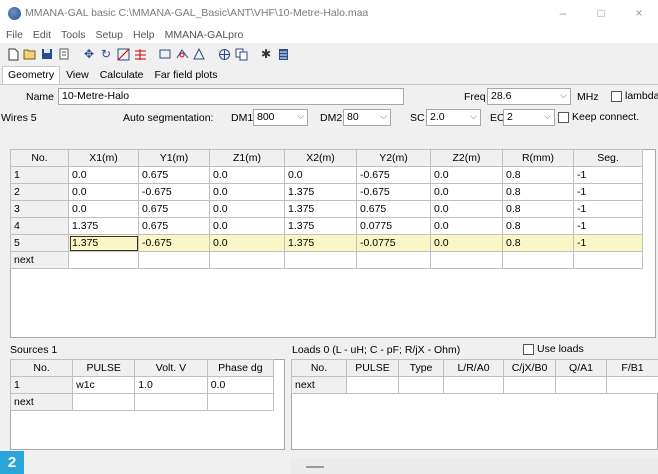  What do you see at coordinates (553, 349) in the screenshot?
I see `use-loads-checkbox: Use loads` at bounding box center [553, 349].